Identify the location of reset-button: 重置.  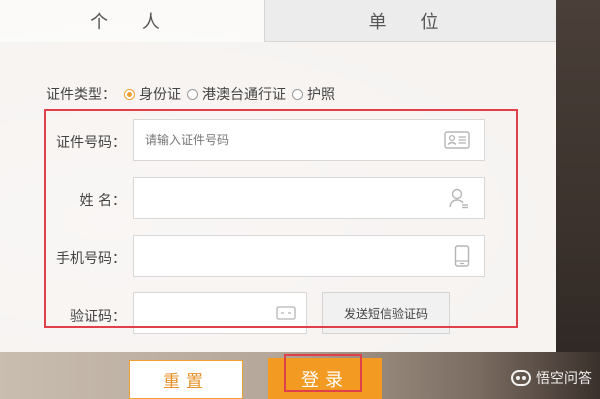
(186, 379).